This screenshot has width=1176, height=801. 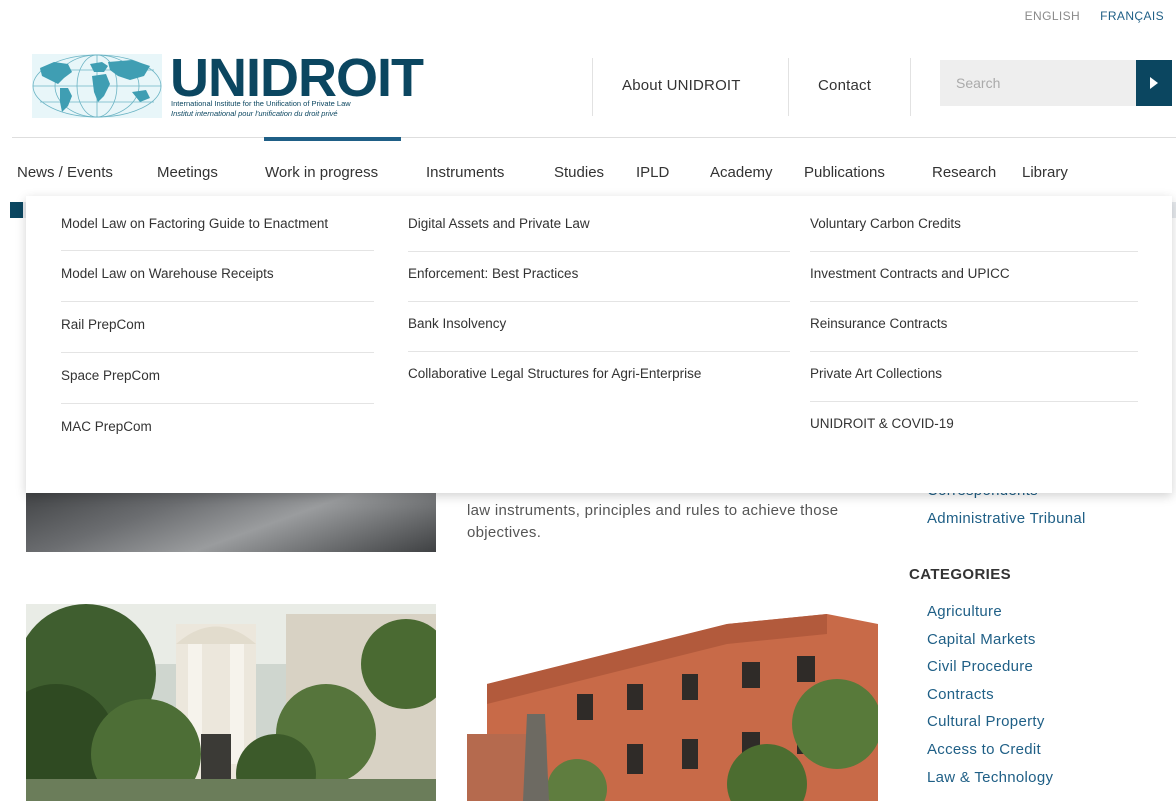 What do you see at coordinates (1094, 16) in the screenshot?
I see `language-switcher: ENGLISH FRANÇAIS` at bounding box center [1094, 16].